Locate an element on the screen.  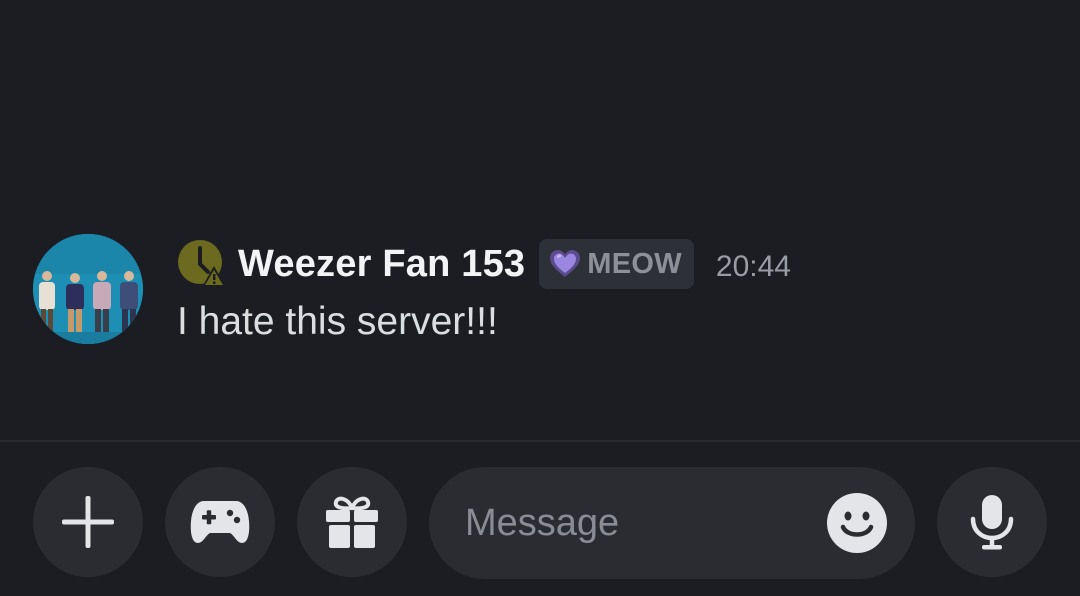
voice-message-button is located at coordinates (992, 522).